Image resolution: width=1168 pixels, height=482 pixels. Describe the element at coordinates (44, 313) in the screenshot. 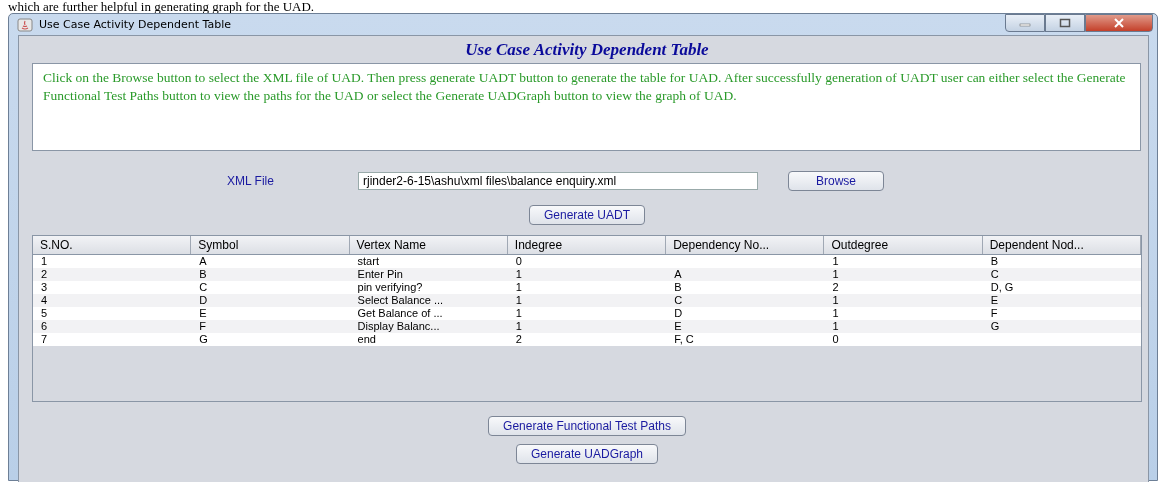

I see `table-cell-text: 5` at that location.